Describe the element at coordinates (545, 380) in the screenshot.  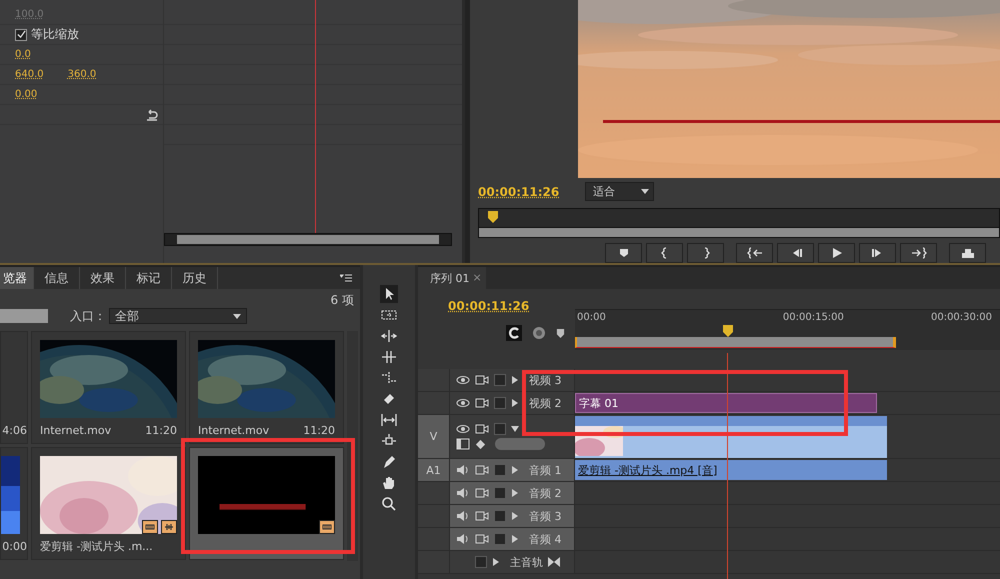
I see `track-name: 视频 3` at that location.